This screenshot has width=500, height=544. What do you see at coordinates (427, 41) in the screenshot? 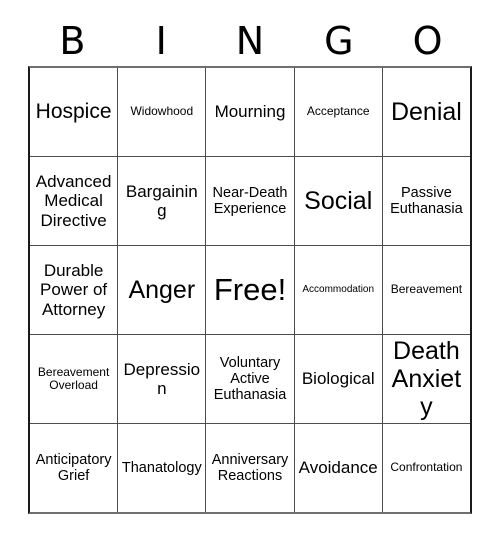
I see `header-letter-o: O` at bounding box center [427, 41].